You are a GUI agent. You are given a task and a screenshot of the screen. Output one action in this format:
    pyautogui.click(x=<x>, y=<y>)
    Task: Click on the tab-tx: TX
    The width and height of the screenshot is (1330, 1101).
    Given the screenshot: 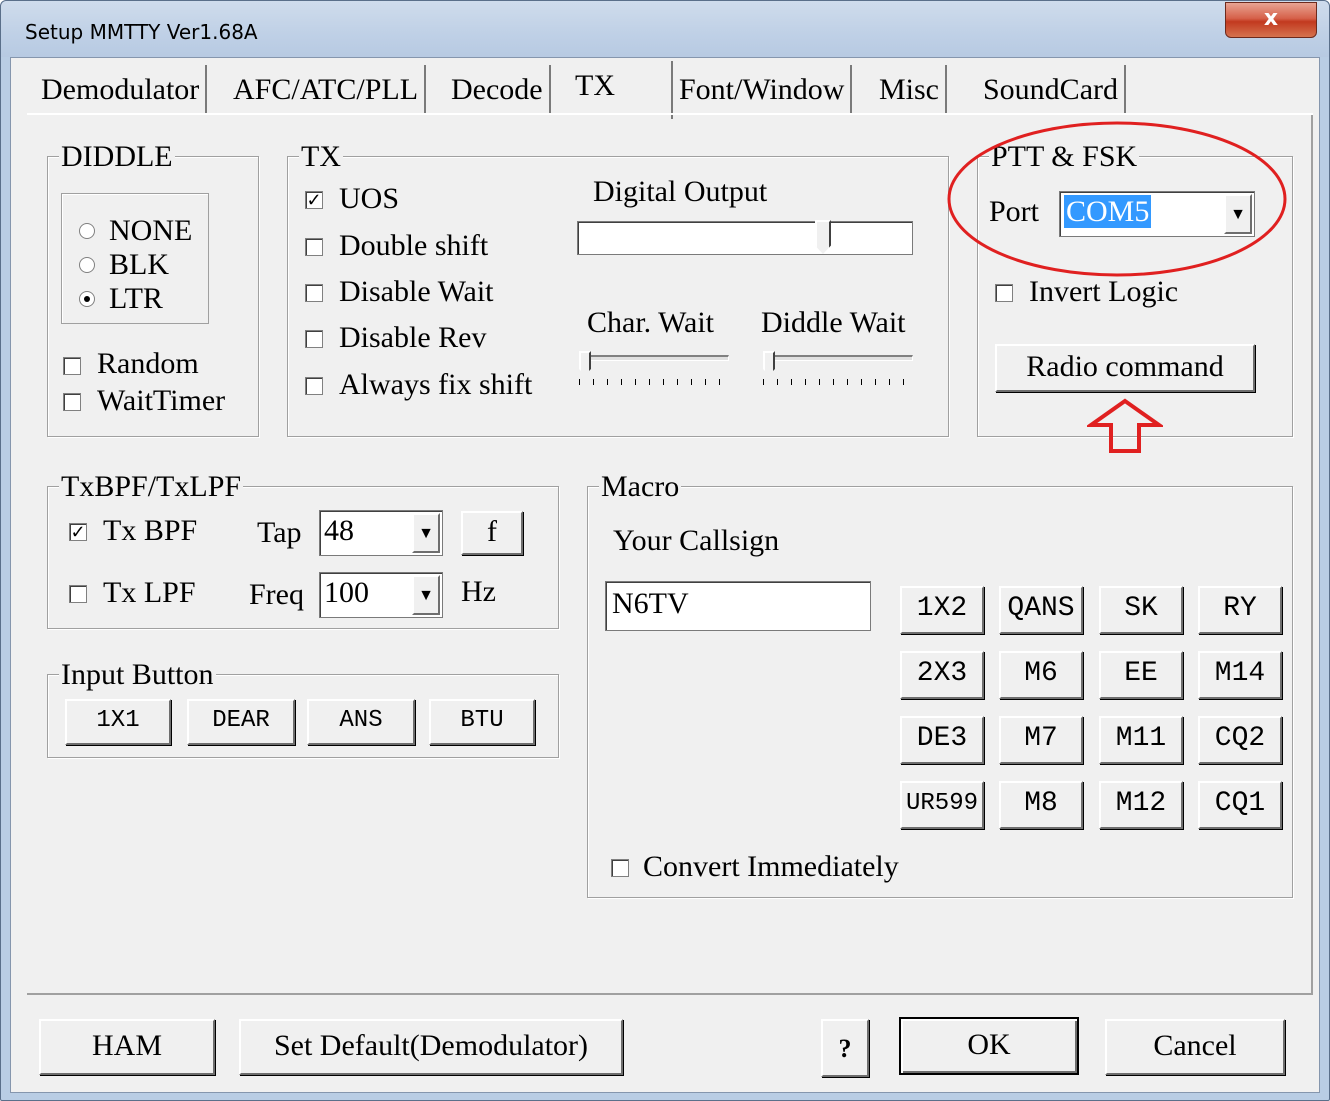 What is the action you would take?
    pyautogui.click(x=621, y=90)
    